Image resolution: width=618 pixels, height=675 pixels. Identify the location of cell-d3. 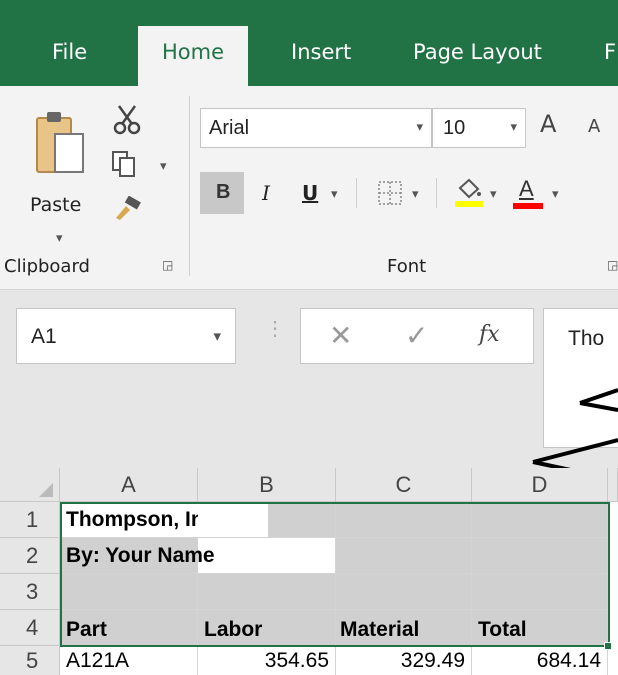
(540, 592).